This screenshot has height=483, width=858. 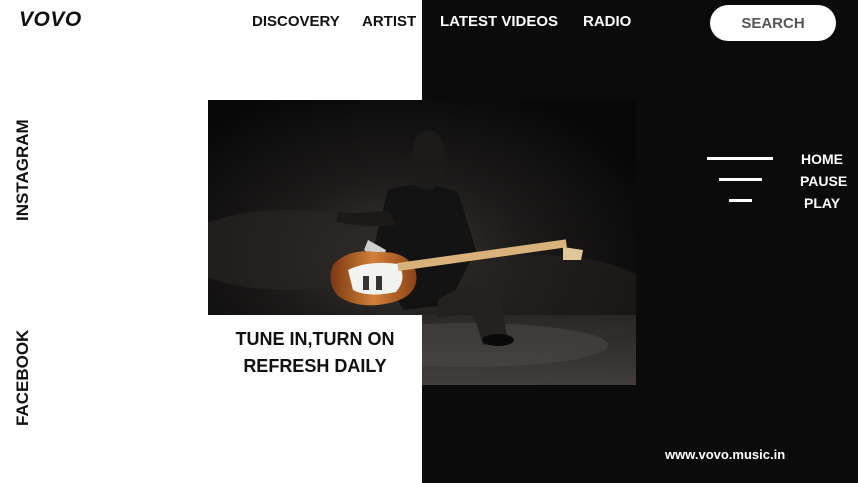 I want to click on instagram-link: INSTAGRAM, so click(x=23, y=170).